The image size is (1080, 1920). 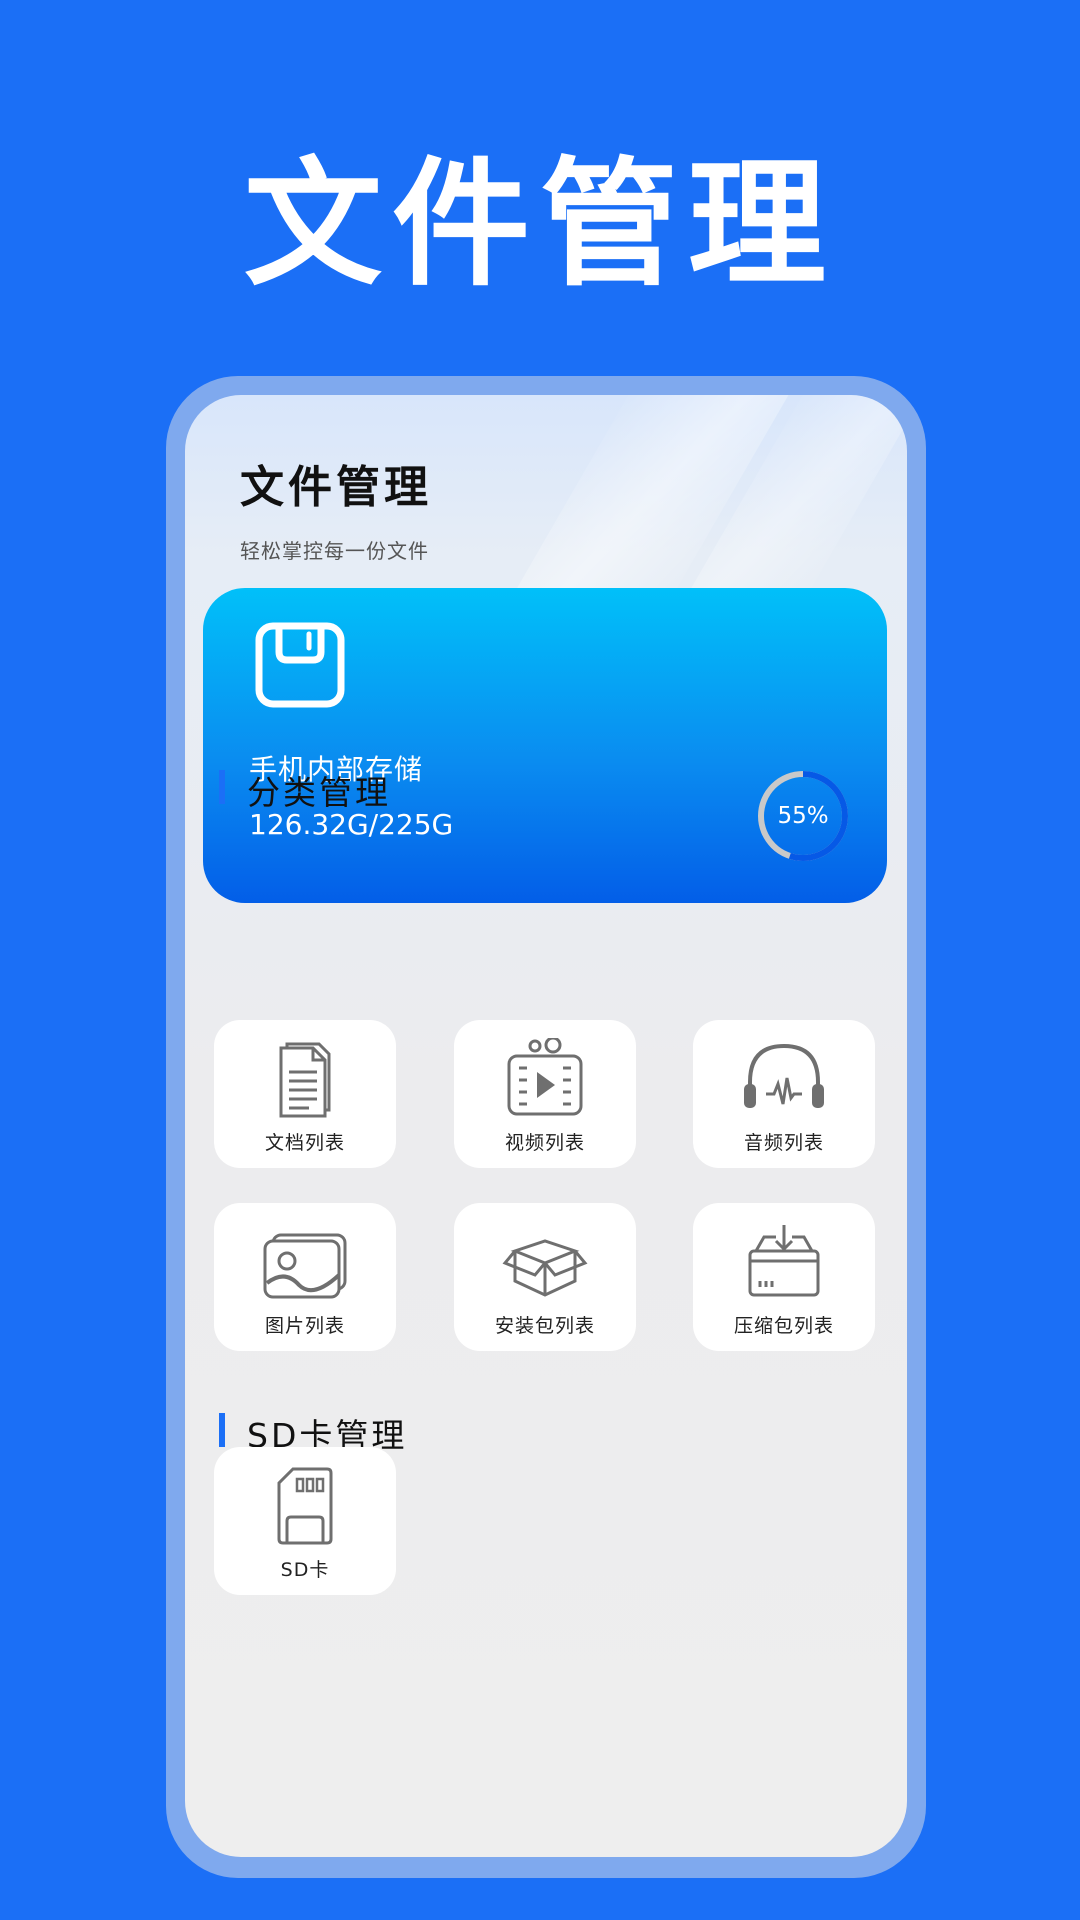 I want to click on internal-storage-card: 手机内部存储 126.32G/225G 55%, so click(x=545, y=745).